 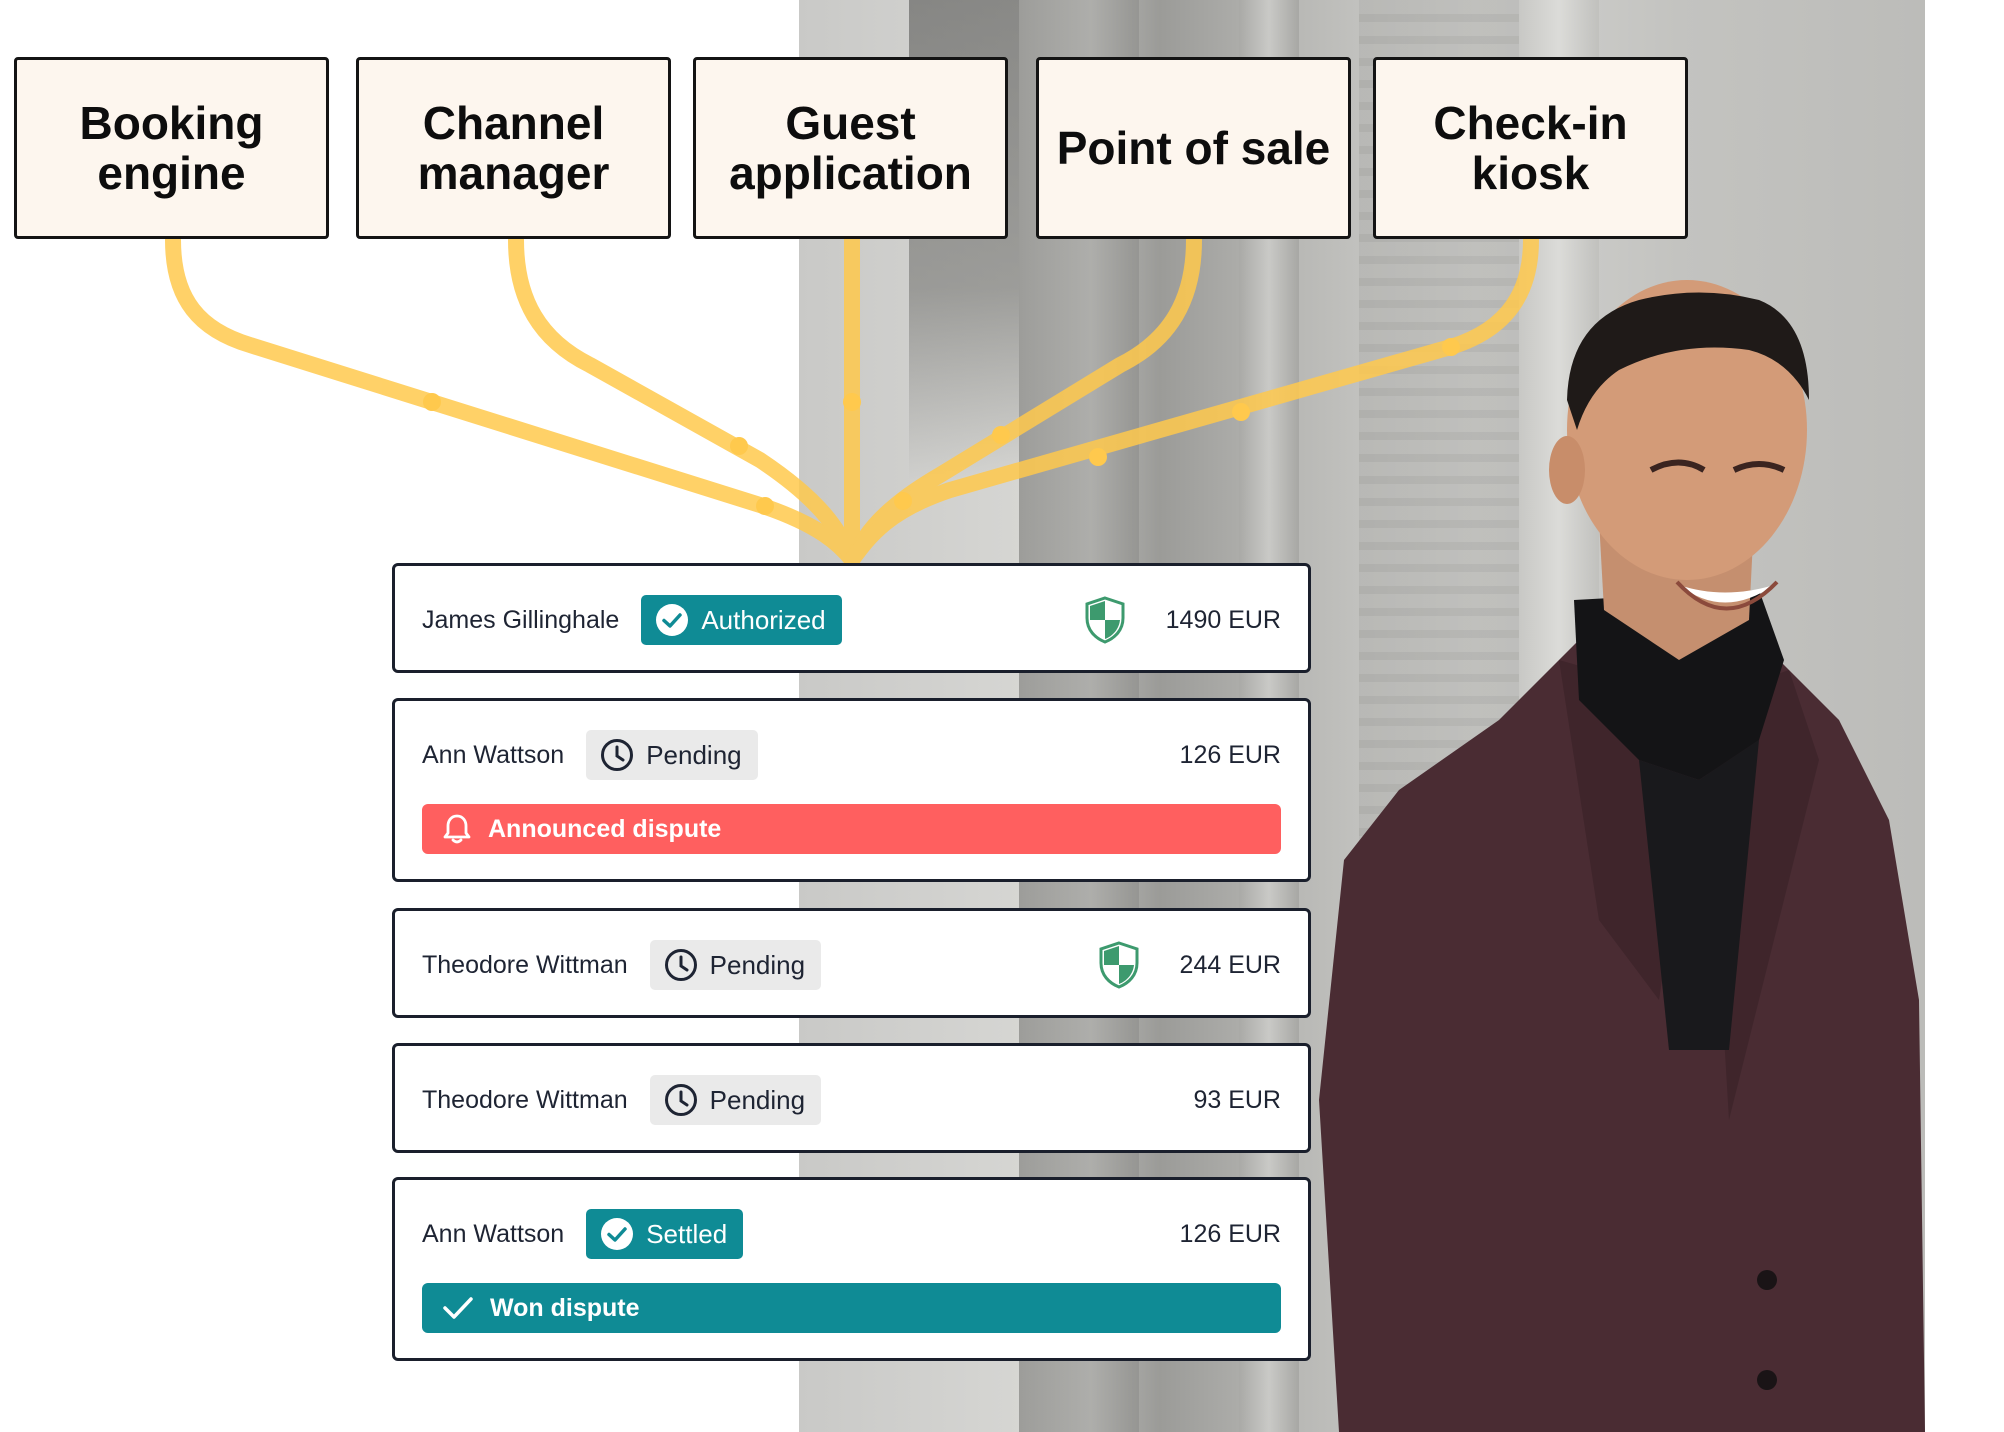 I want to click on transaction-row: Theodore Wittman Pending 244 EUR, so click(x=851, y=965).